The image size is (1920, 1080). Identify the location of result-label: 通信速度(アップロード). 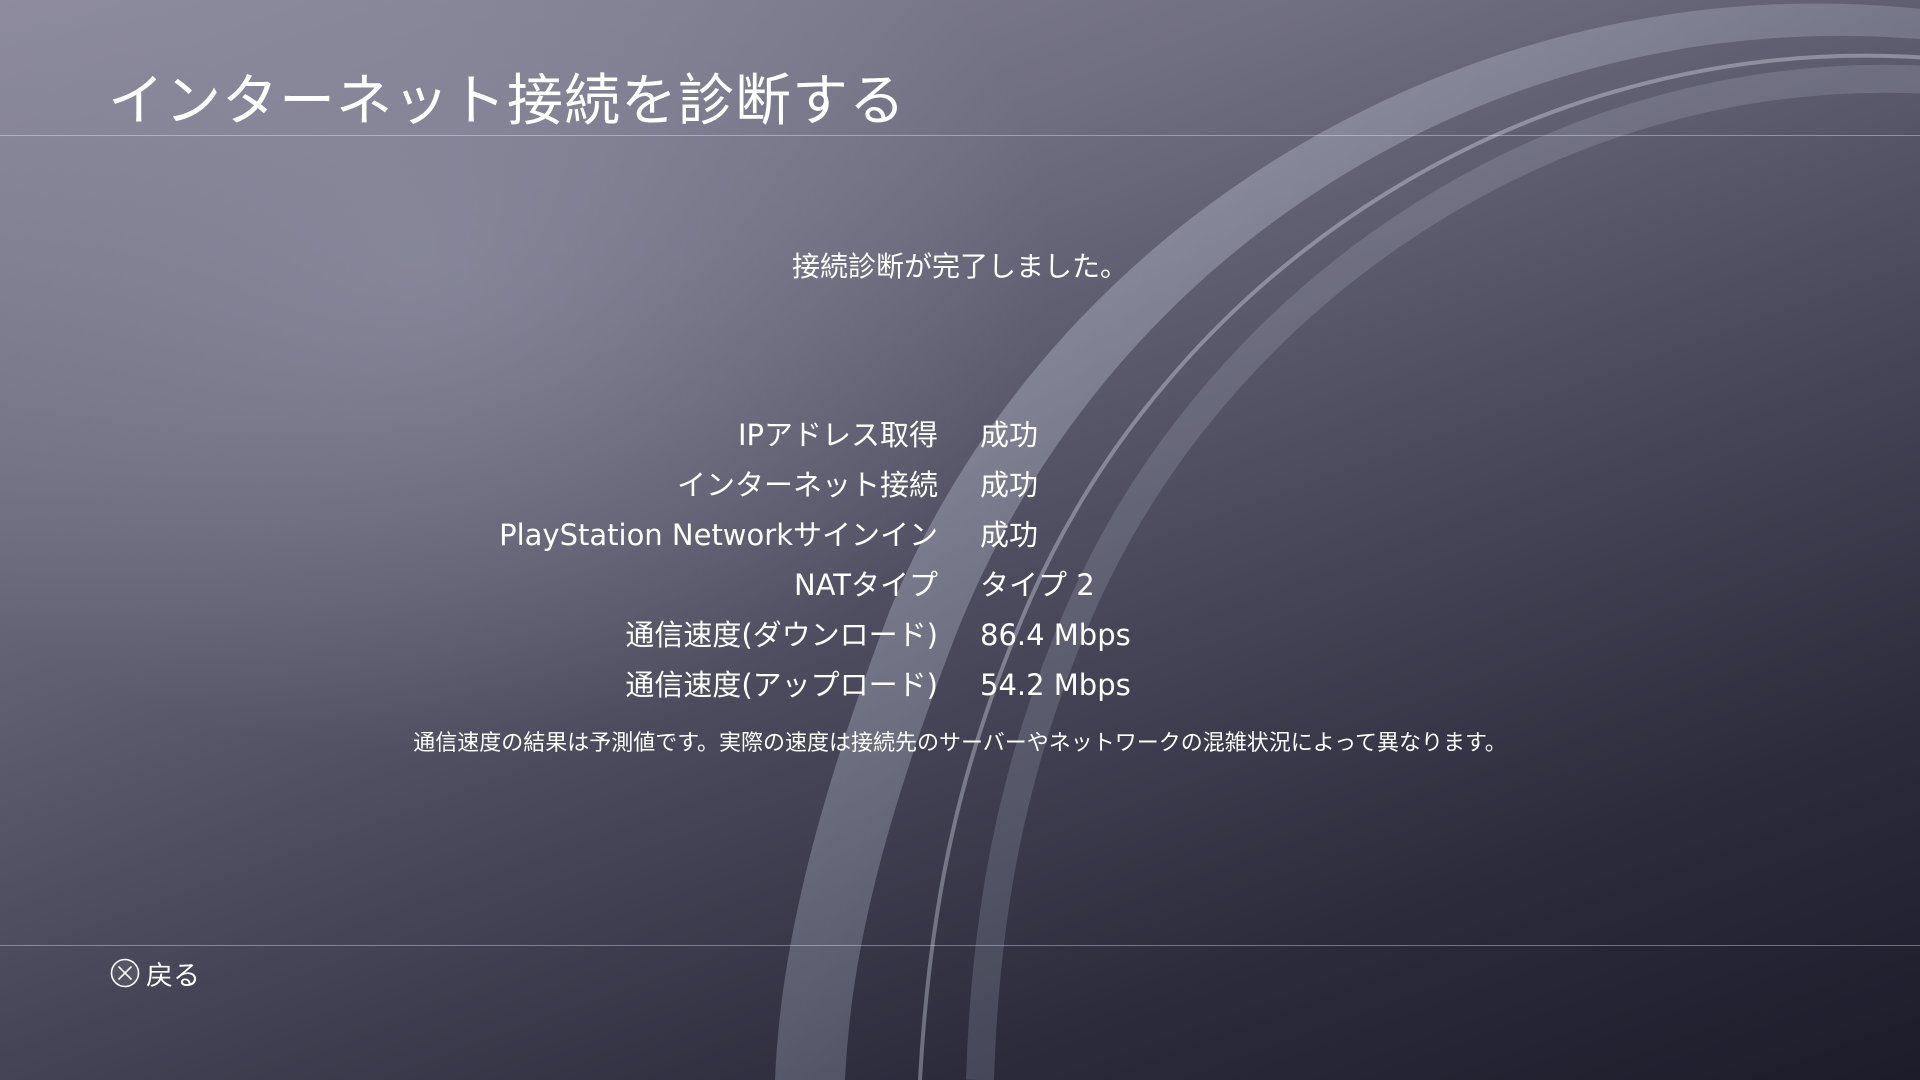
(781, 685).